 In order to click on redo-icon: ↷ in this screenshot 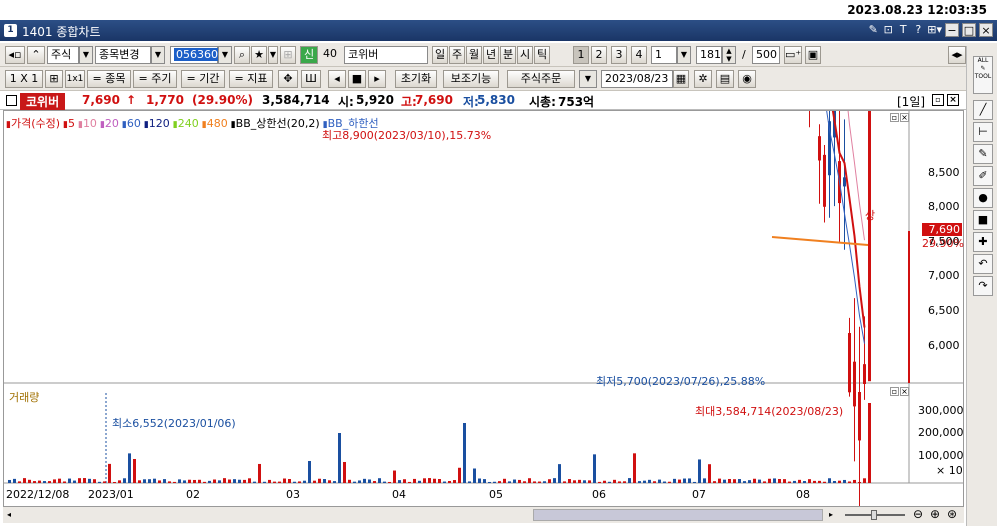, I will do `click(983, 286)`.